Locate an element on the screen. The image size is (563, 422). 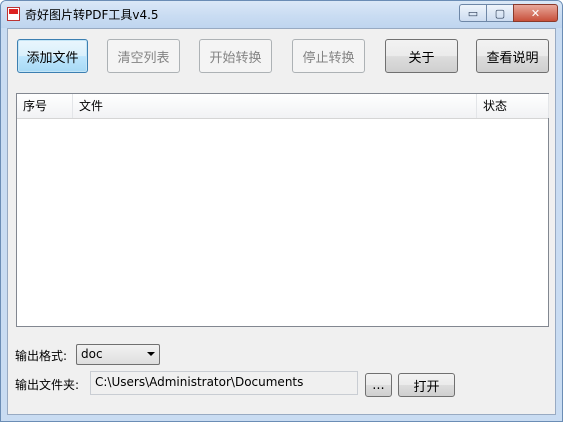
minimize-button: ▭ is located at coordinates (472, 13).